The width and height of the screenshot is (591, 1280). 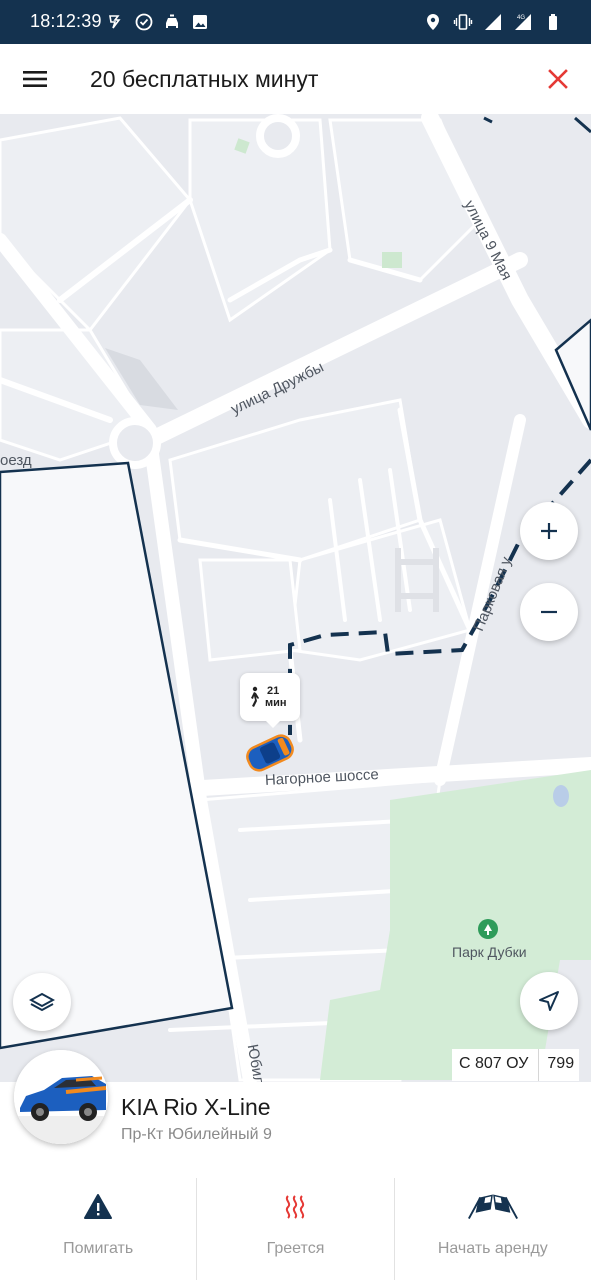 What do you see at coordinates (493, 22) in the screenshot?
I see `signal-icon` at bounding box center [493, 22].